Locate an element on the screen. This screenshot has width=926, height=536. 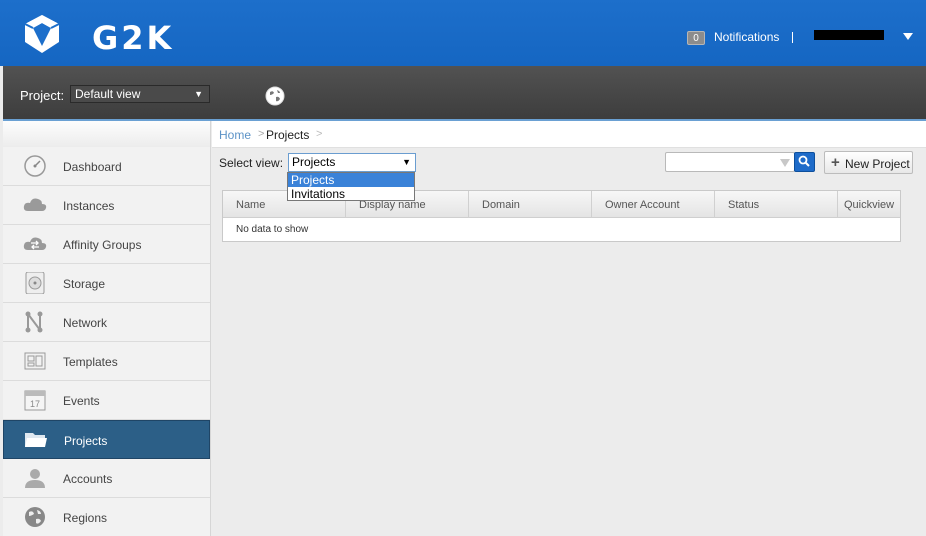
select-view-label: Select view: is located at coordinates (251, 163).